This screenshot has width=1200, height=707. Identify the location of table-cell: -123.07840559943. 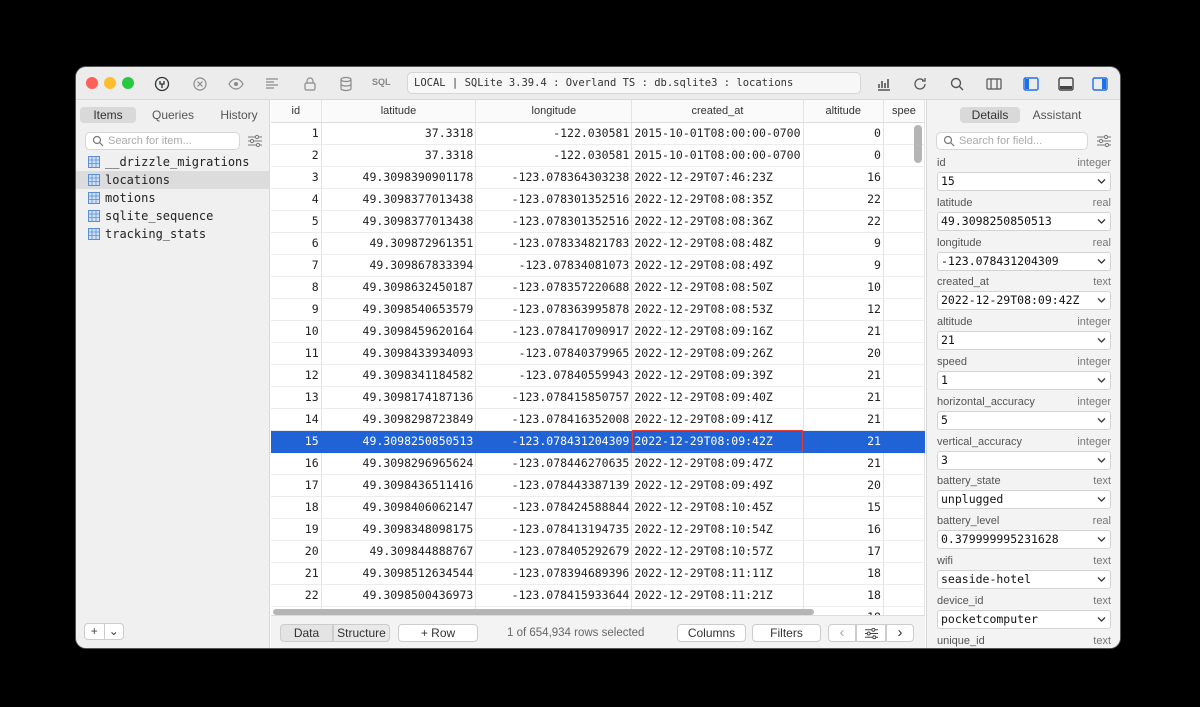
(554, 375).